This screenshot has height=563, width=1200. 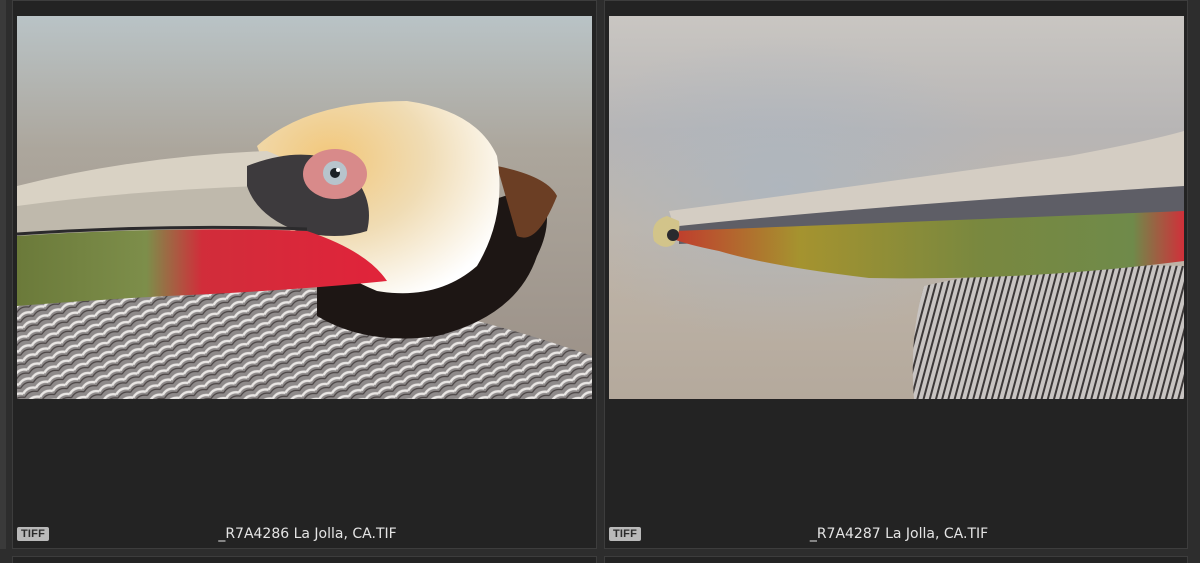 I want to click on grid-left-edge, so click(x=3, y=281).